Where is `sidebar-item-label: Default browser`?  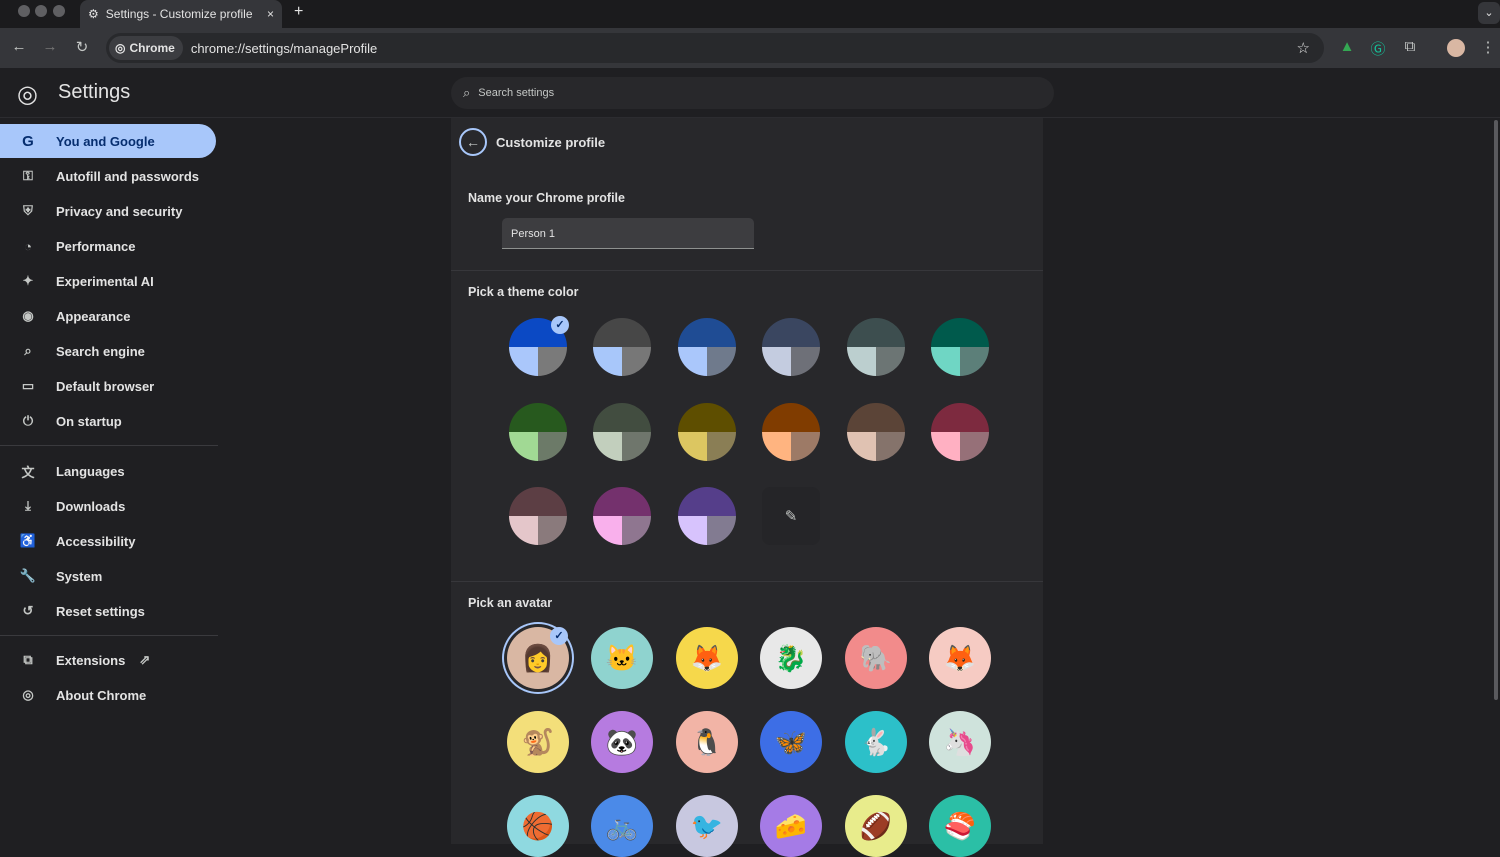
sidebar-item-label: Default browser is located at coordinates (105, 386).